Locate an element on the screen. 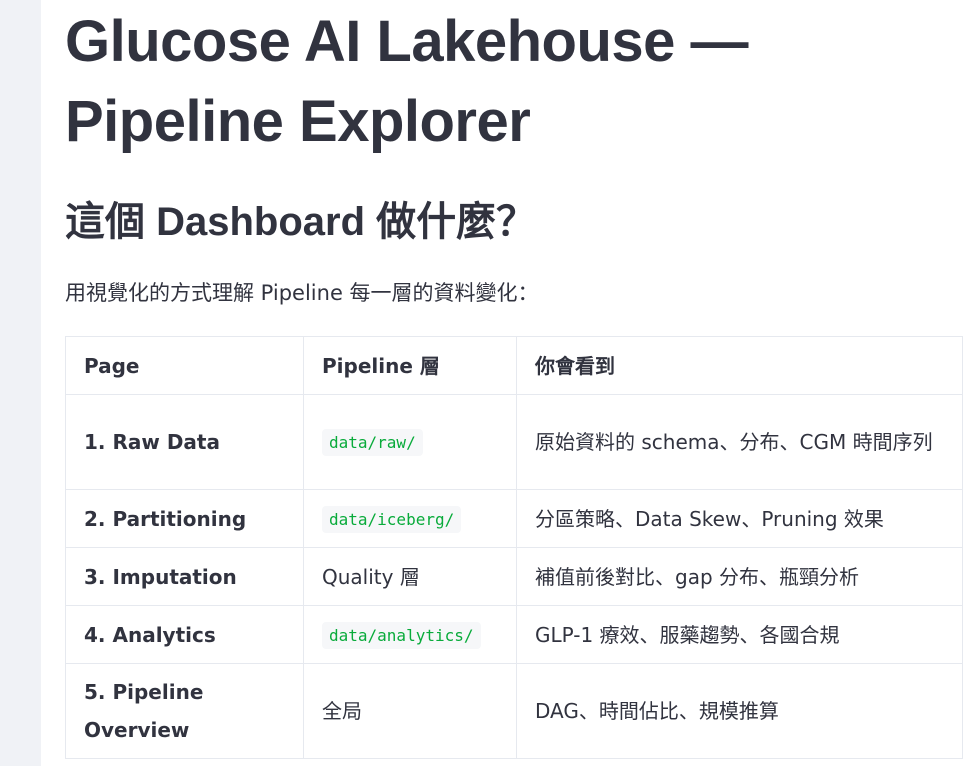 The width and height of the screenshot is (972, 766). cell-layer: data/analytics/ is located at coordinates (410, 634).